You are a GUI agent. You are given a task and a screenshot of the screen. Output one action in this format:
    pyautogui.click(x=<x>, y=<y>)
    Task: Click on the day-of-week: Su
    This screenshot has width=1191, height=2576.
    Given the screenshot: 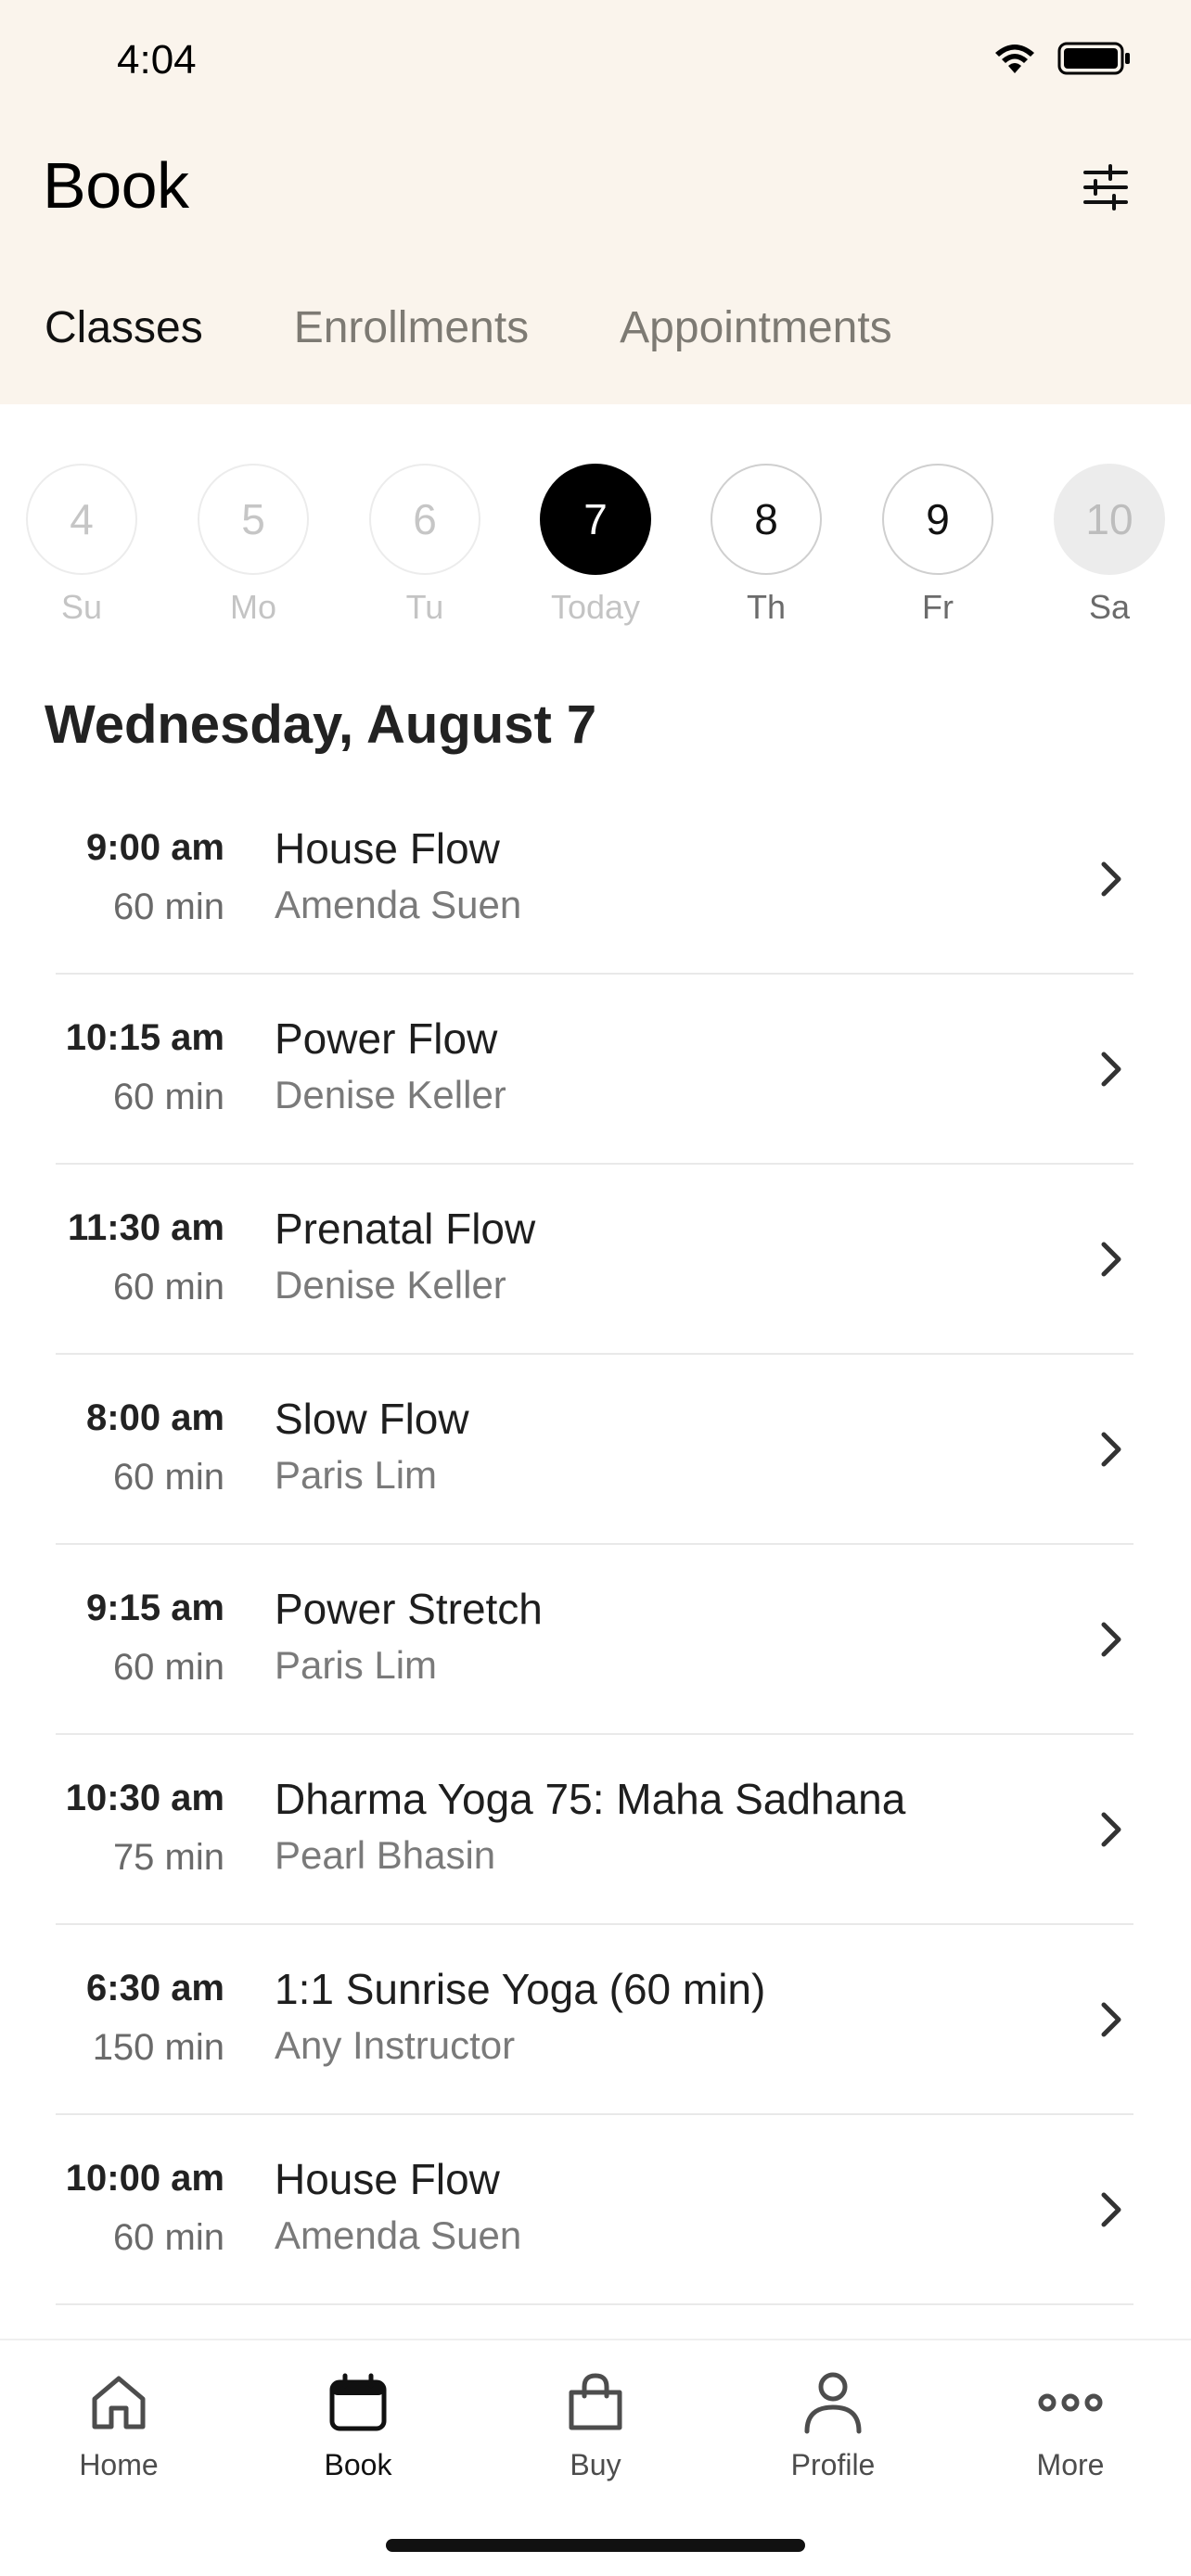 What is the action you would take?
    pyautogui.click(x=81, y=607)
    